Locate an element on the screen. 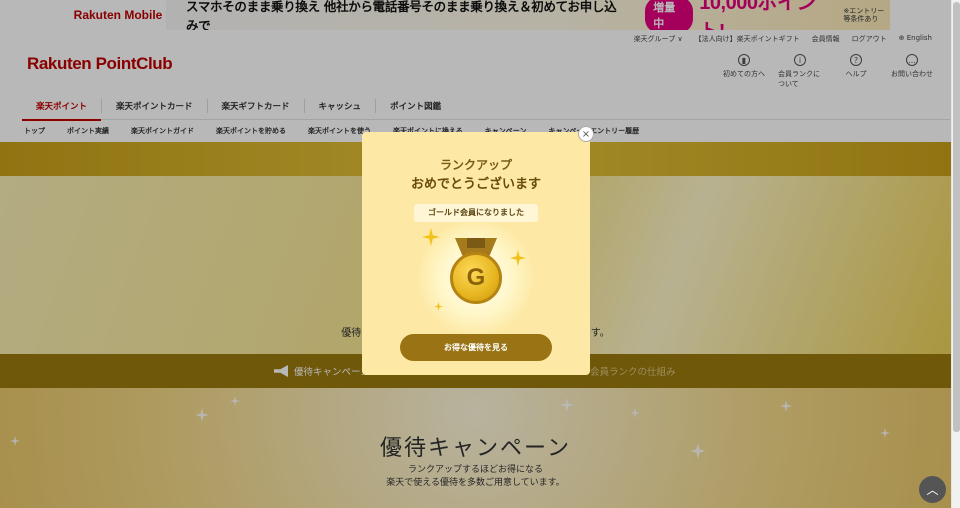 Image resolution: width=960 pixels, height=508 pixels. close-icon: × is located at coordinates (586, 134).